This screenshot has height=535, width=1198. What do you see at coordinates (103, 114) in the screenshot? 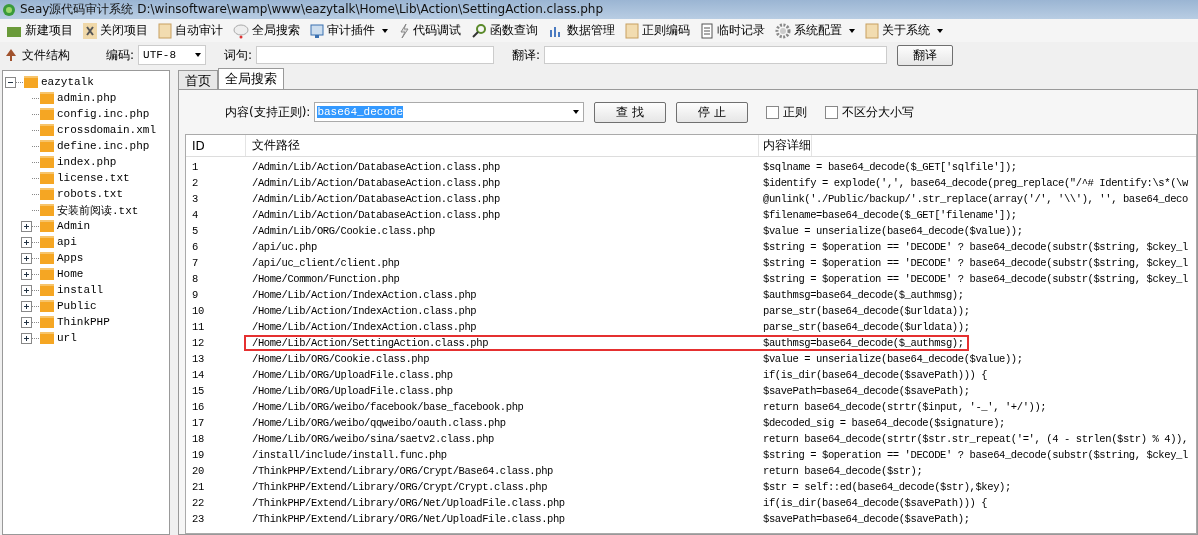
I see `tree-item: config.inc.php` at bounding box center [103, 114].